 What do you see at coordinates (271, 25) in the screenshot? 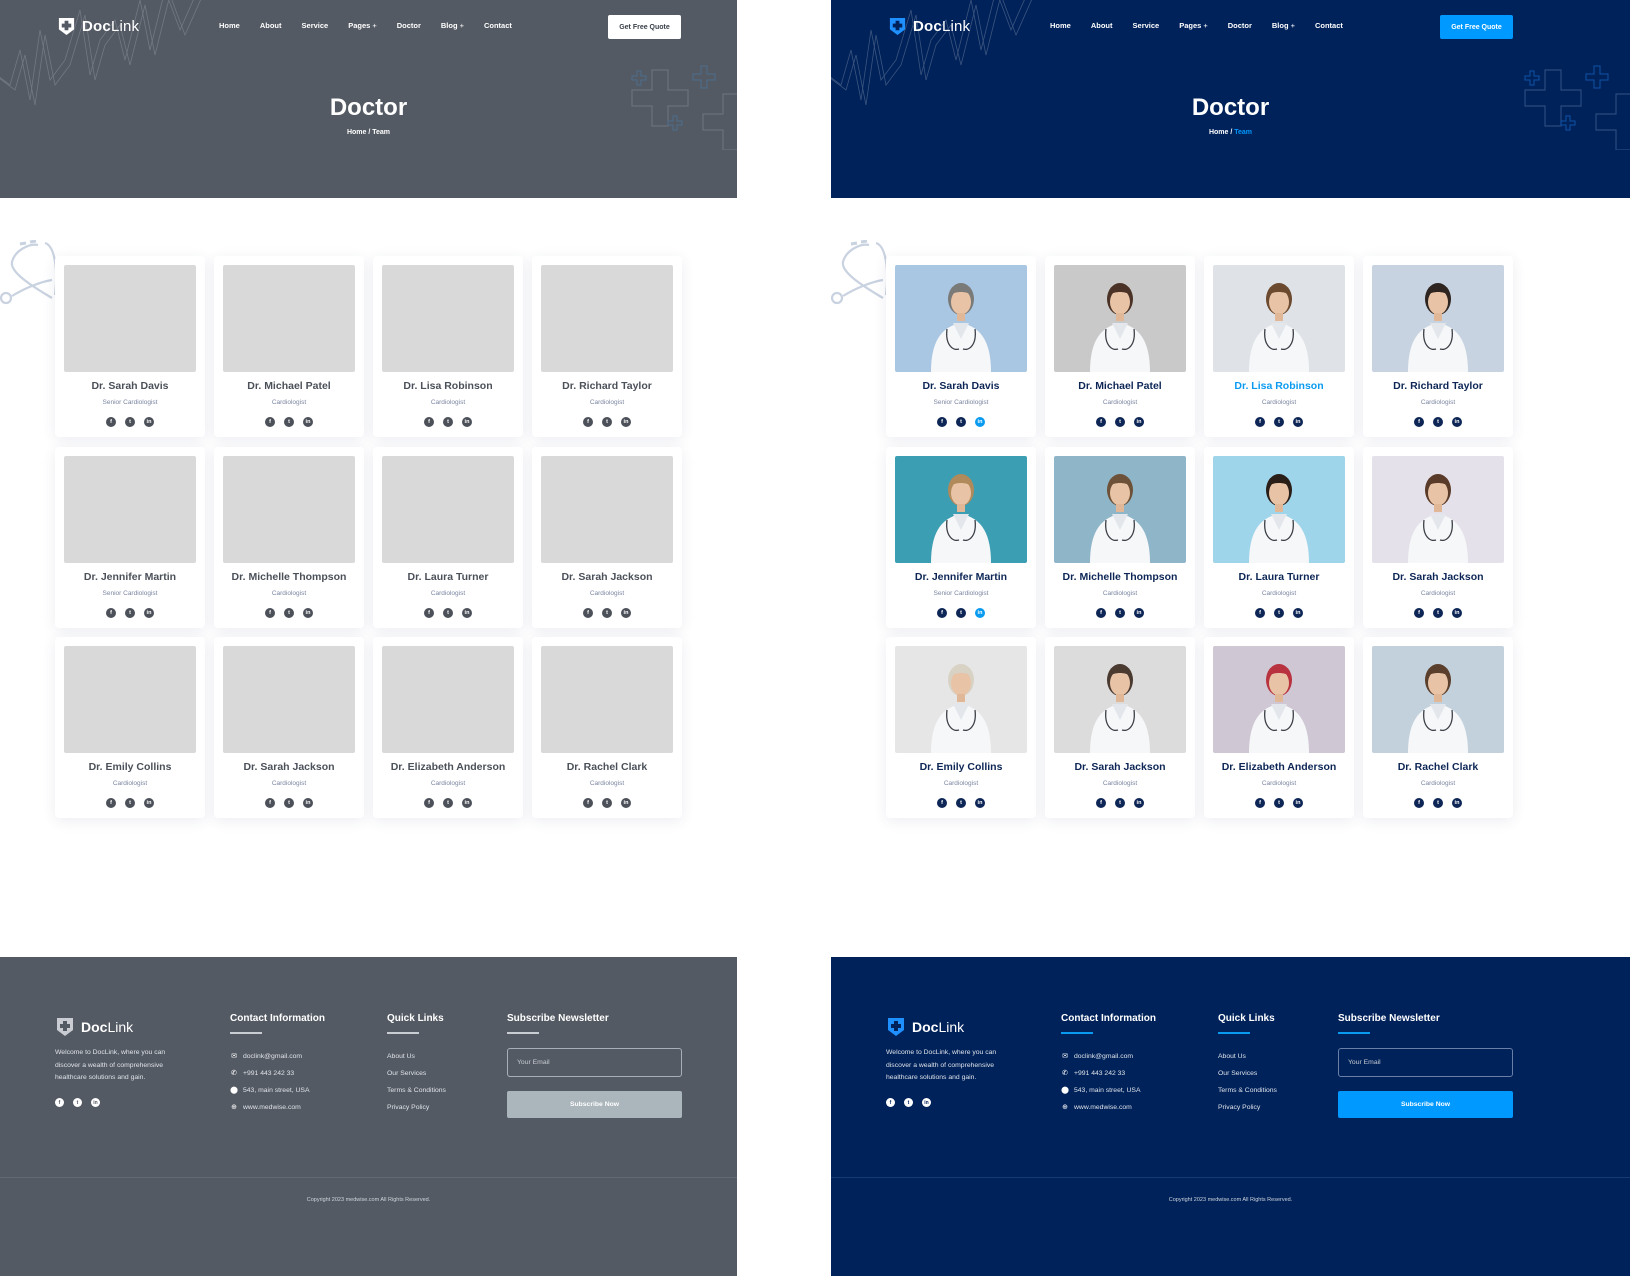
I see `nav-item-about: About` at bounding box center [271, 25].